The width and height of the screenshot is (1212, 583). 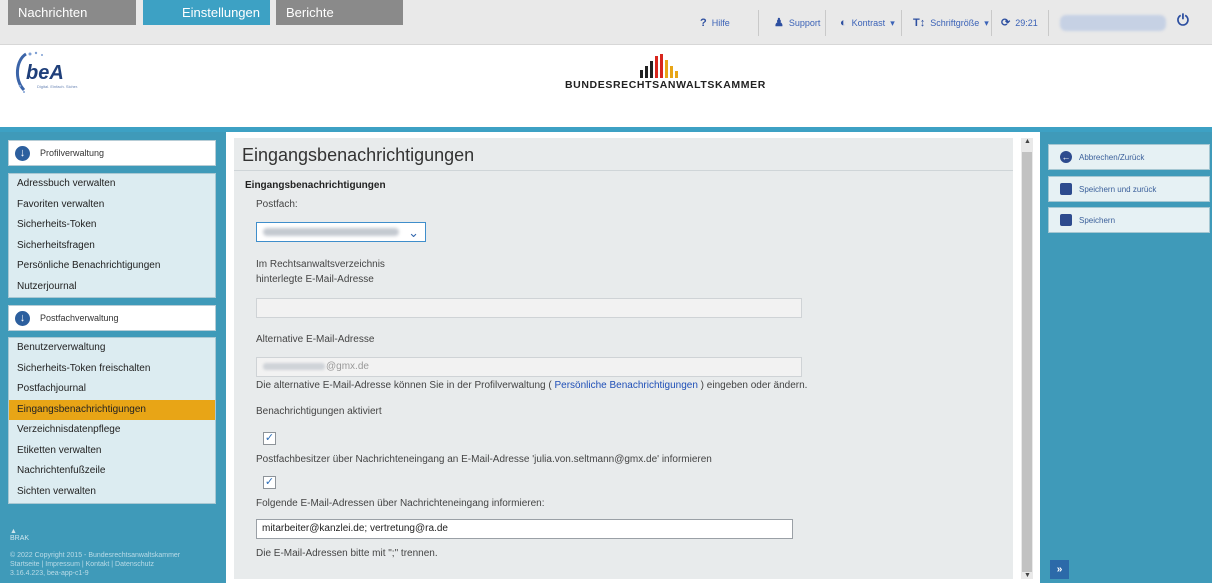 What do you see at coordinates (1027, 575) in the screenshot?
I see `scroll-down-icon: ▼` at bounding box center [1027, 575].